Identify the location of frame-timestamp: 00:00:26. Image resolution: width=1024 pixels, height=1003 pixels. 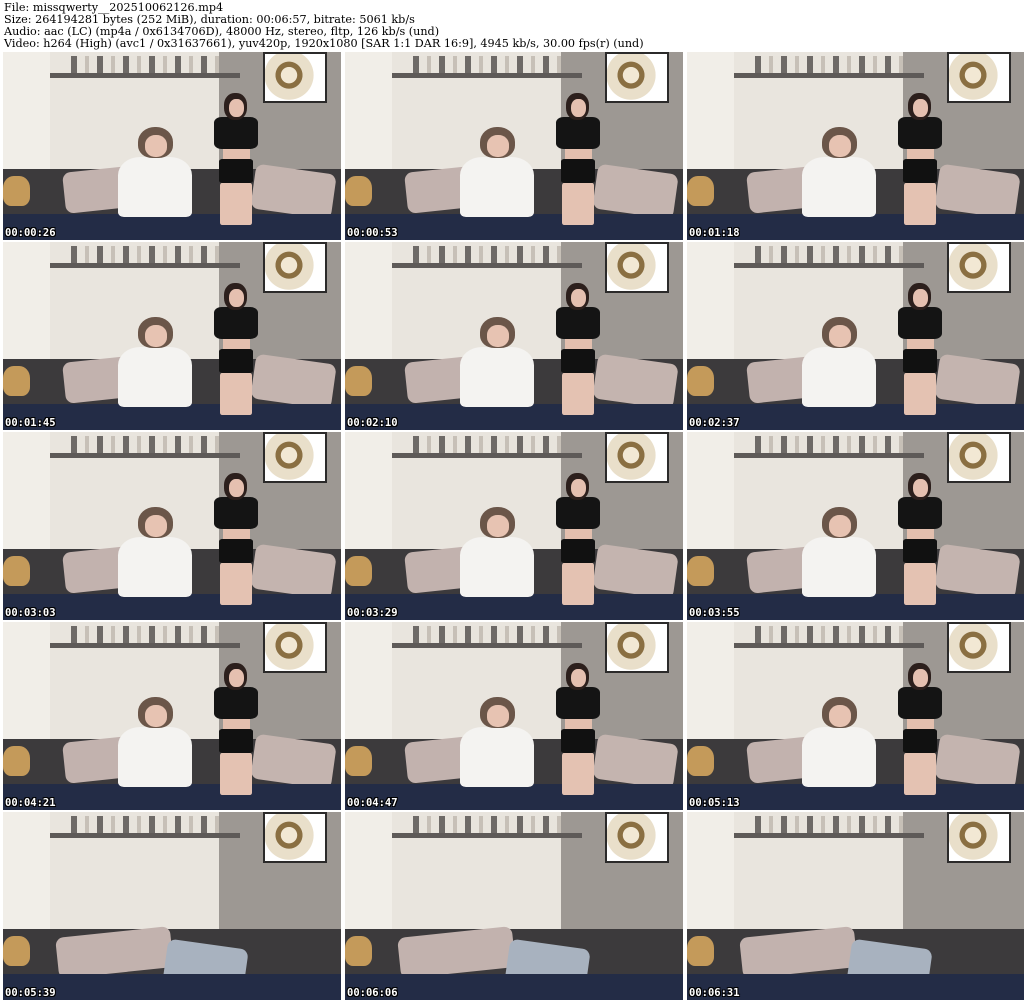
(30, 233).